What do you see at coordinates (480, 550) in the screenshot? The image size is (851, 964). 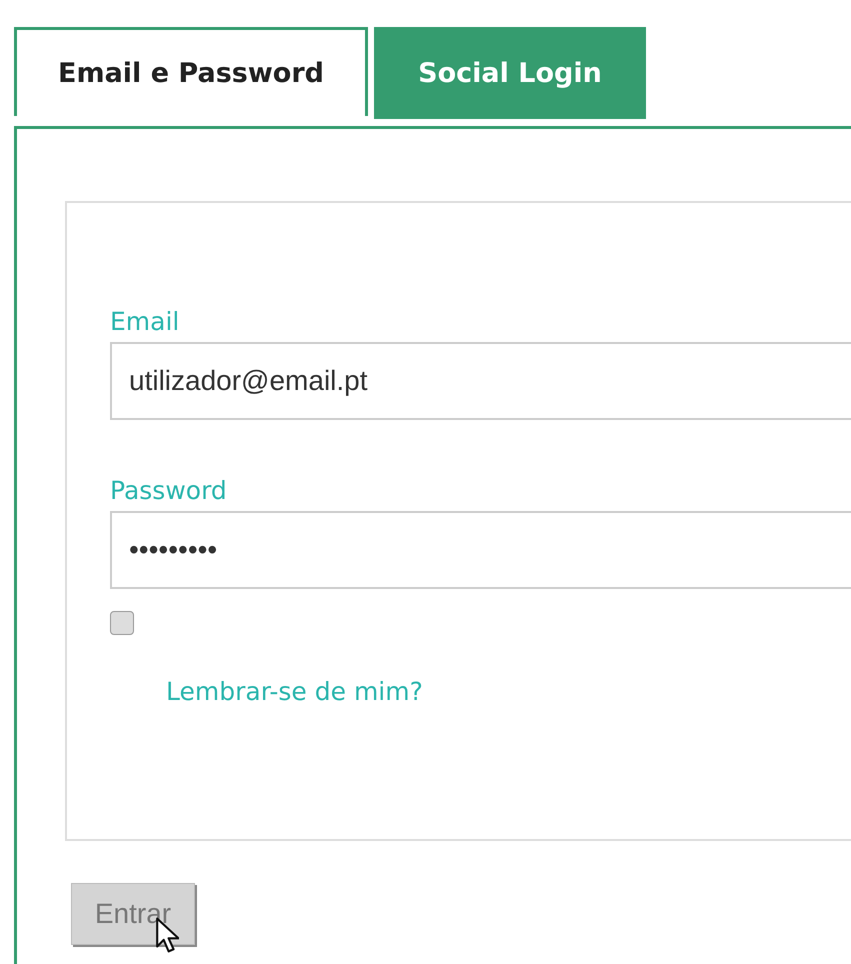 I see `input-field: •••••••••` at bounding box center [480, 550].